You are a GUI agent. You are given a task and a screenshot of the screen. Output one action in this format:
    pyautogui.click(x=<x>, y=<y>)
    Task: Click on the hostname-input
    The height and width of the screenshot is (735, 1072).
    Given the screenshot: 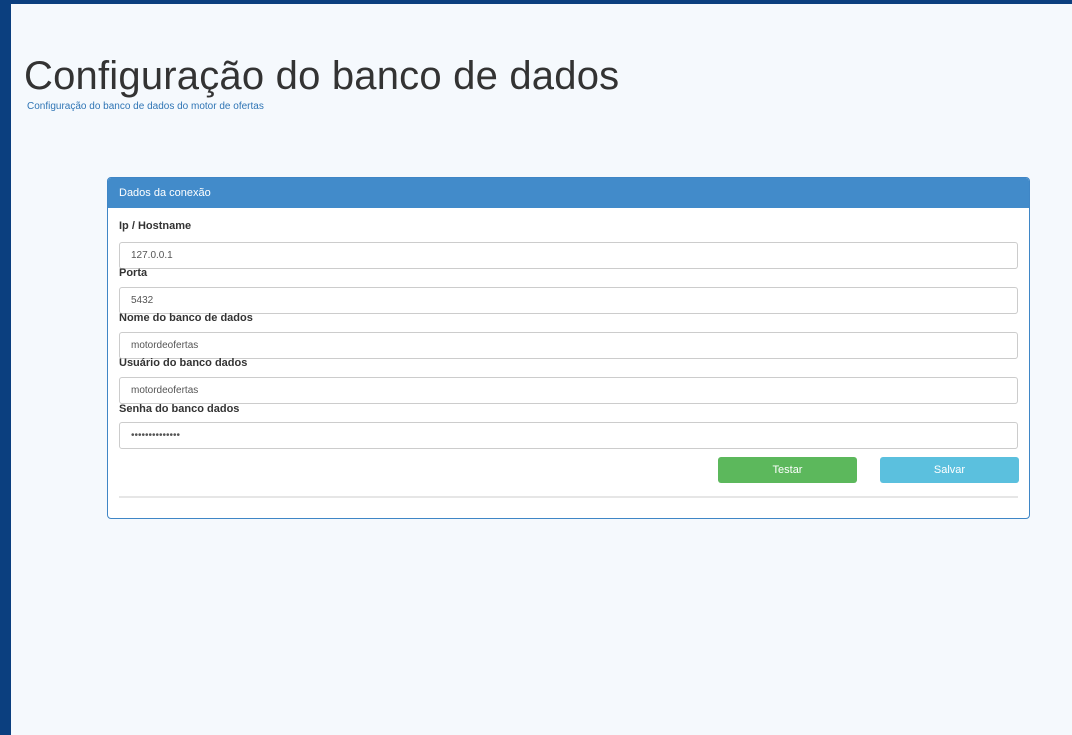 What is the action you would take?
    pyautogui.click(x=568, y=255)
    